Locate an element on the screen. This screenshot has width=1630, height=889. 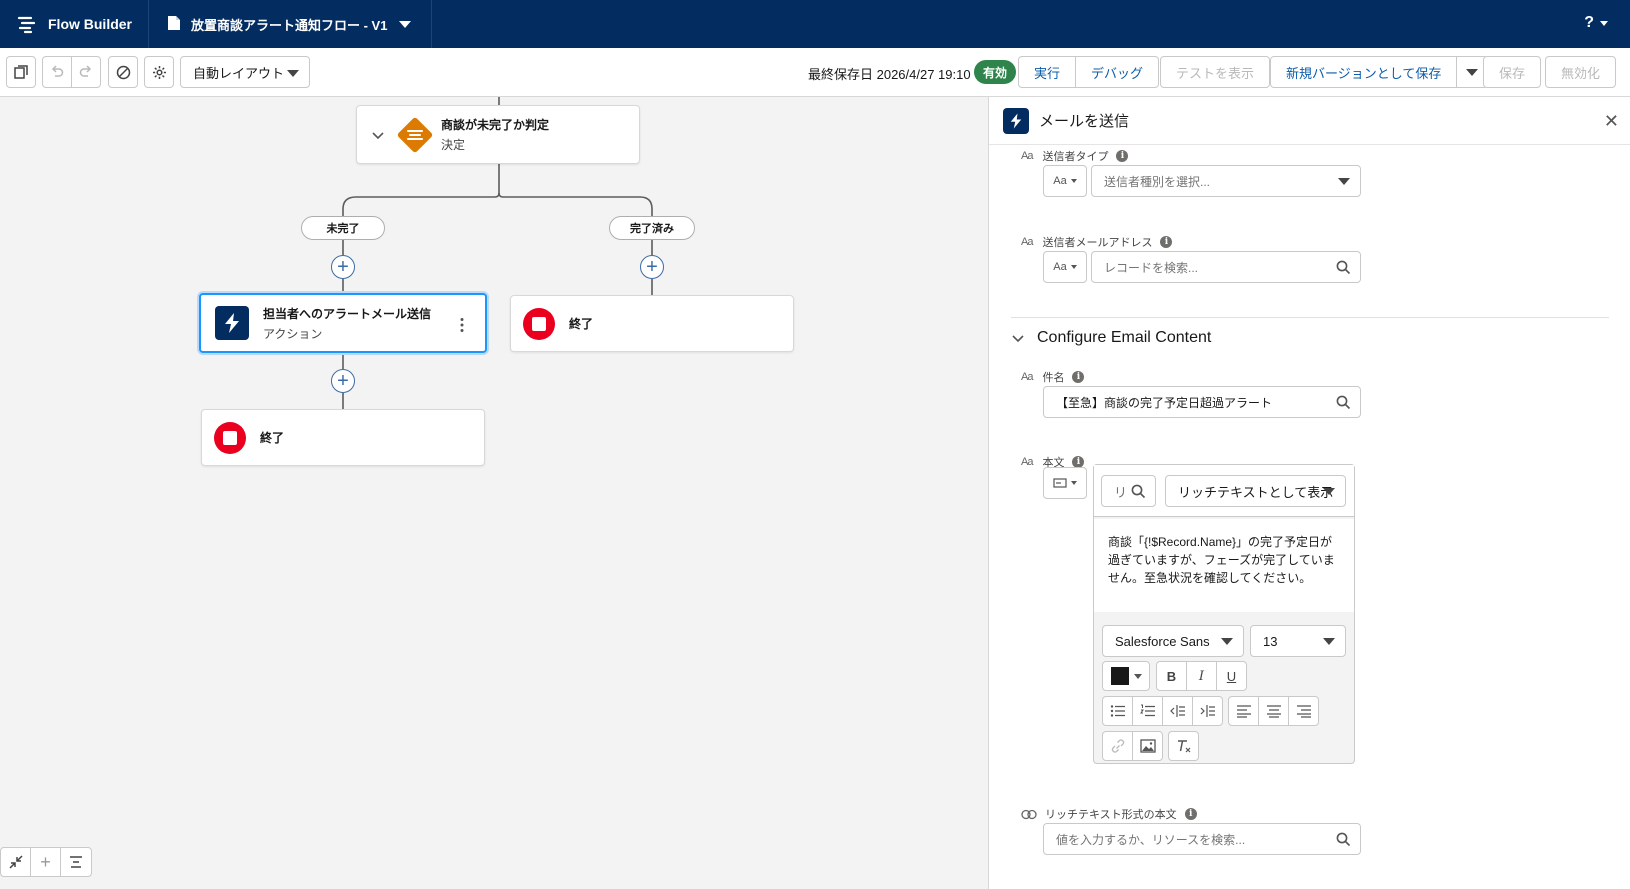
numbered-list-button is located at coordinates (1147, 711).